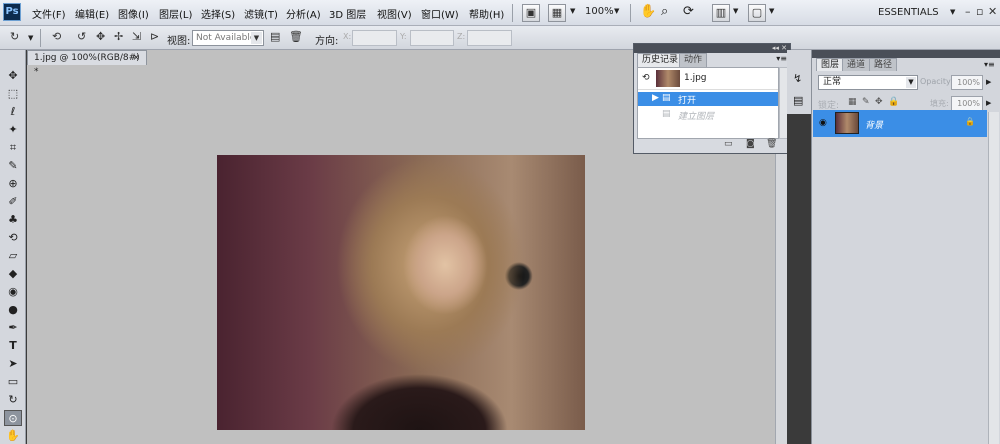 The height and width of the screenshot is (444, 1000). I want to click on fill-field: 100%, so click(967, 103).